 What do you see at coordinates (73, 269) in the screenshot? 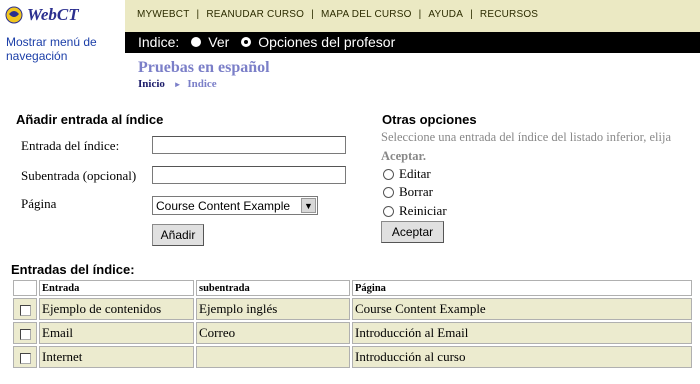
I see `entries-heading: Entradas del índice:` at bounding box center [73, 269].